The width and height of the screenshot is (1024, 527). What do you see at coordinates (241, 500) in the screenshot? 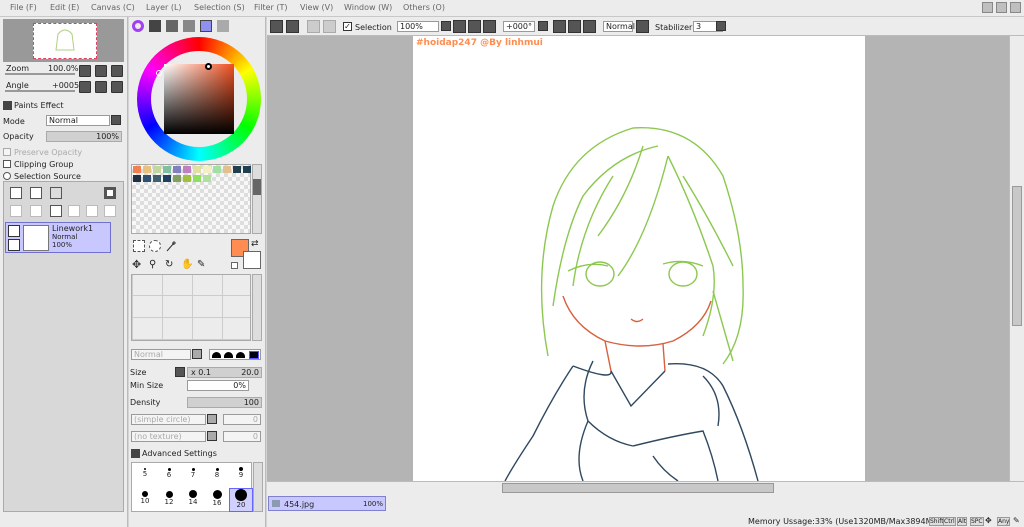
I see `brush-size-20: 20` at bounding box center [241, 500].